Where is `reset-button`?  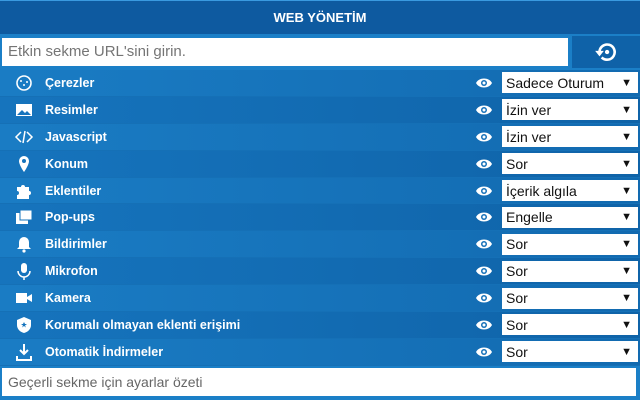
reset-button is located at coordinates (606, 52).